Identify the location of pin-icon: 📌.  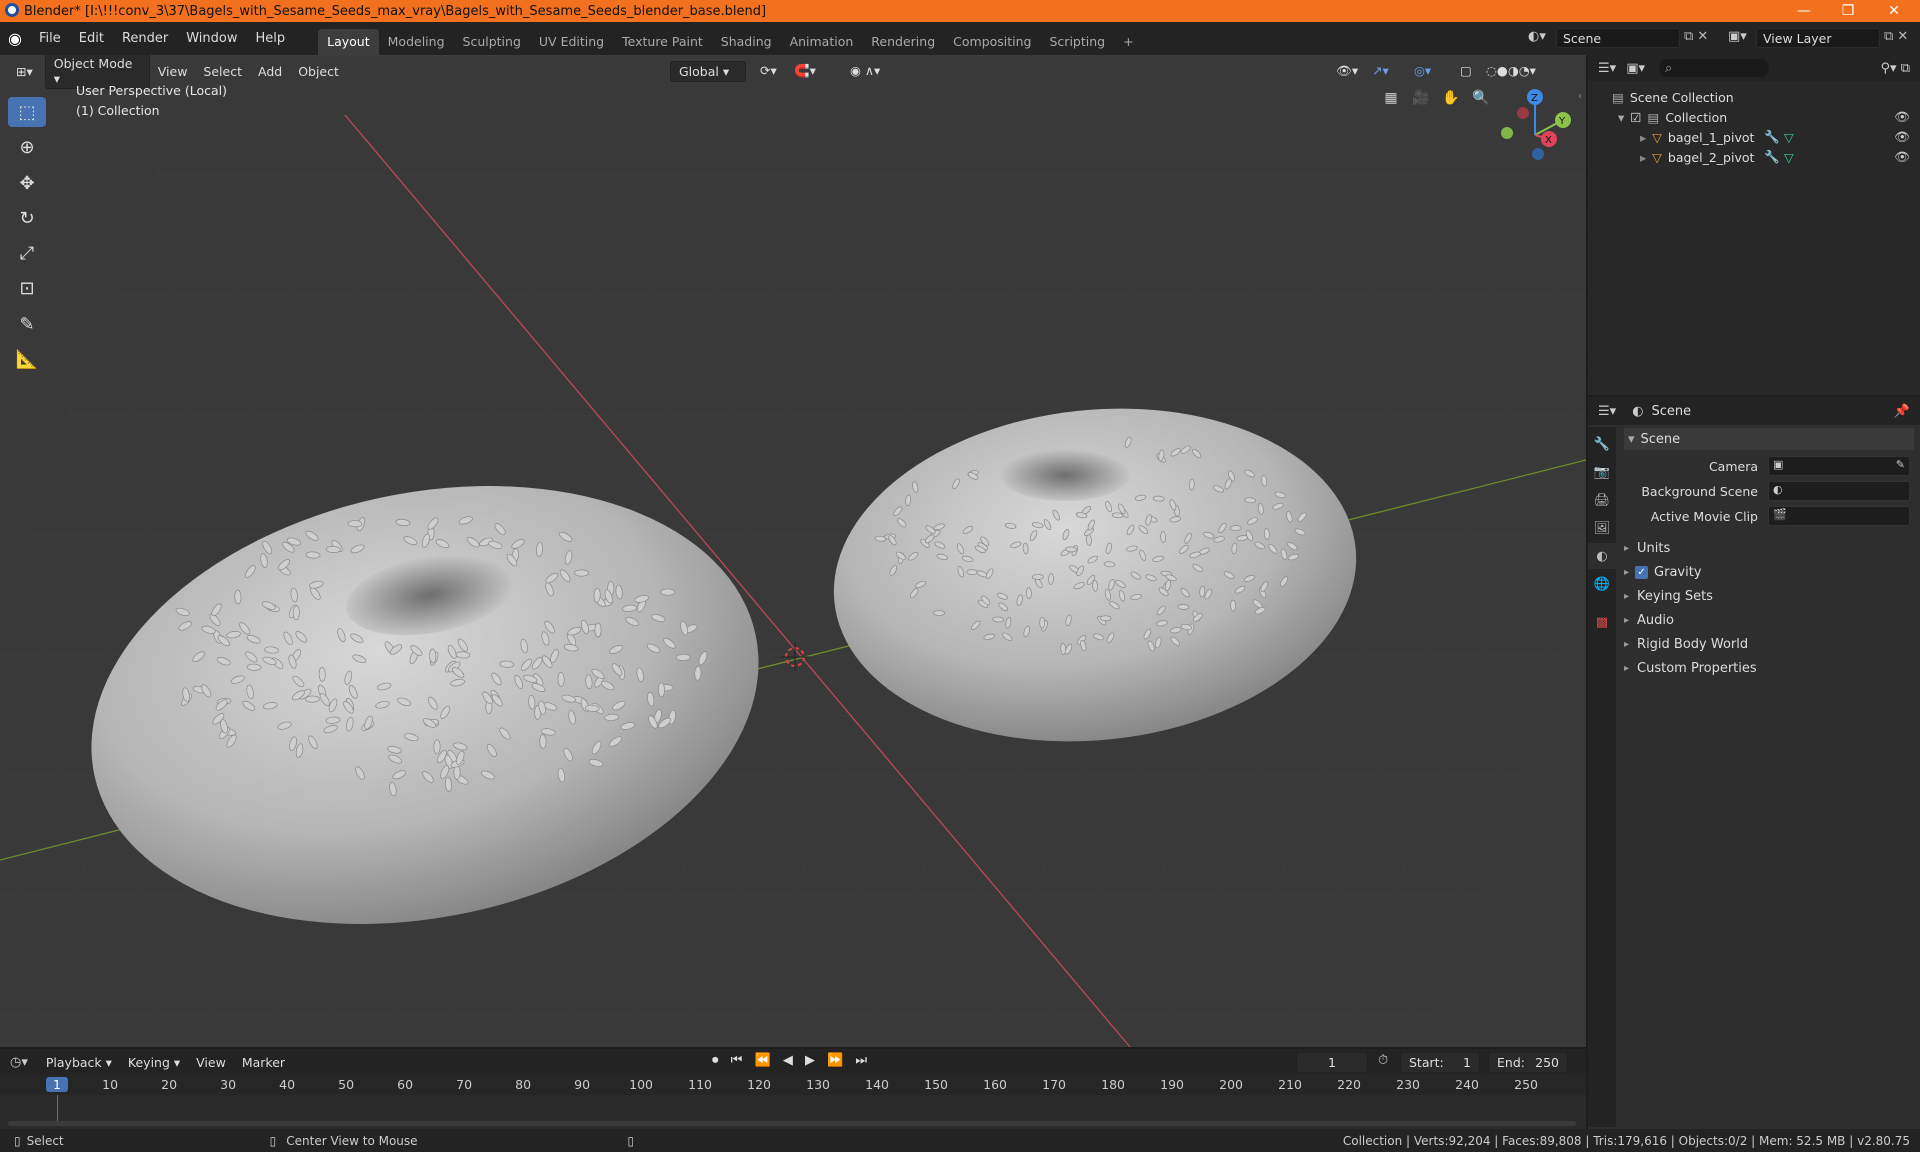
(1902, 411).